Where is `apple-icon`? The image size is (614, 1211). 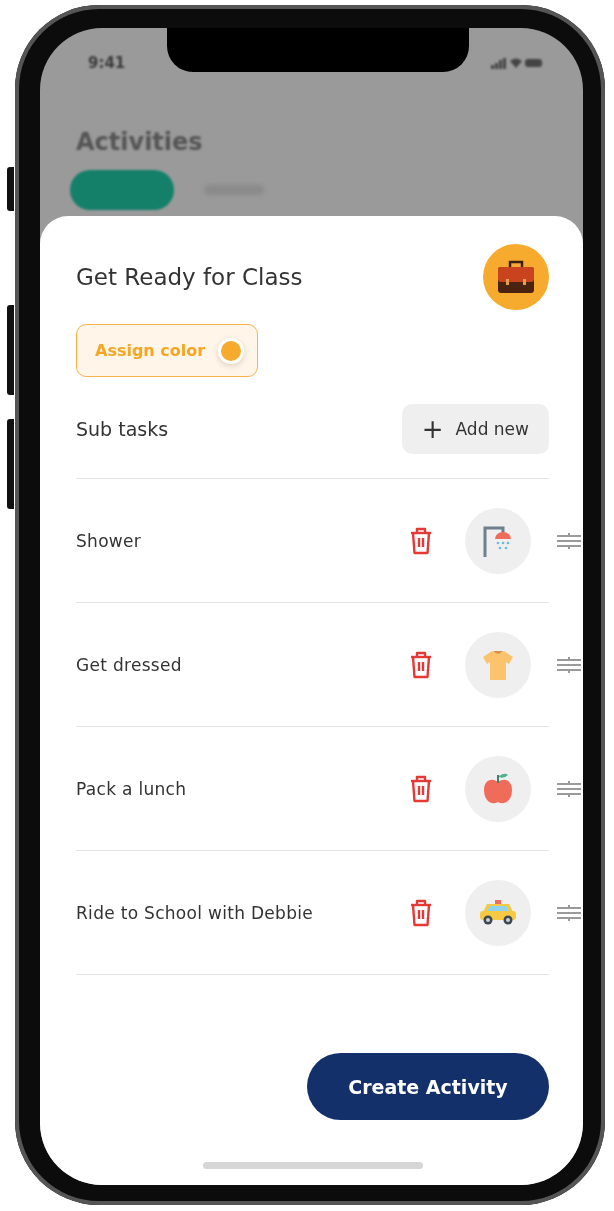
apple-icon is located at coordinates (498, 788).